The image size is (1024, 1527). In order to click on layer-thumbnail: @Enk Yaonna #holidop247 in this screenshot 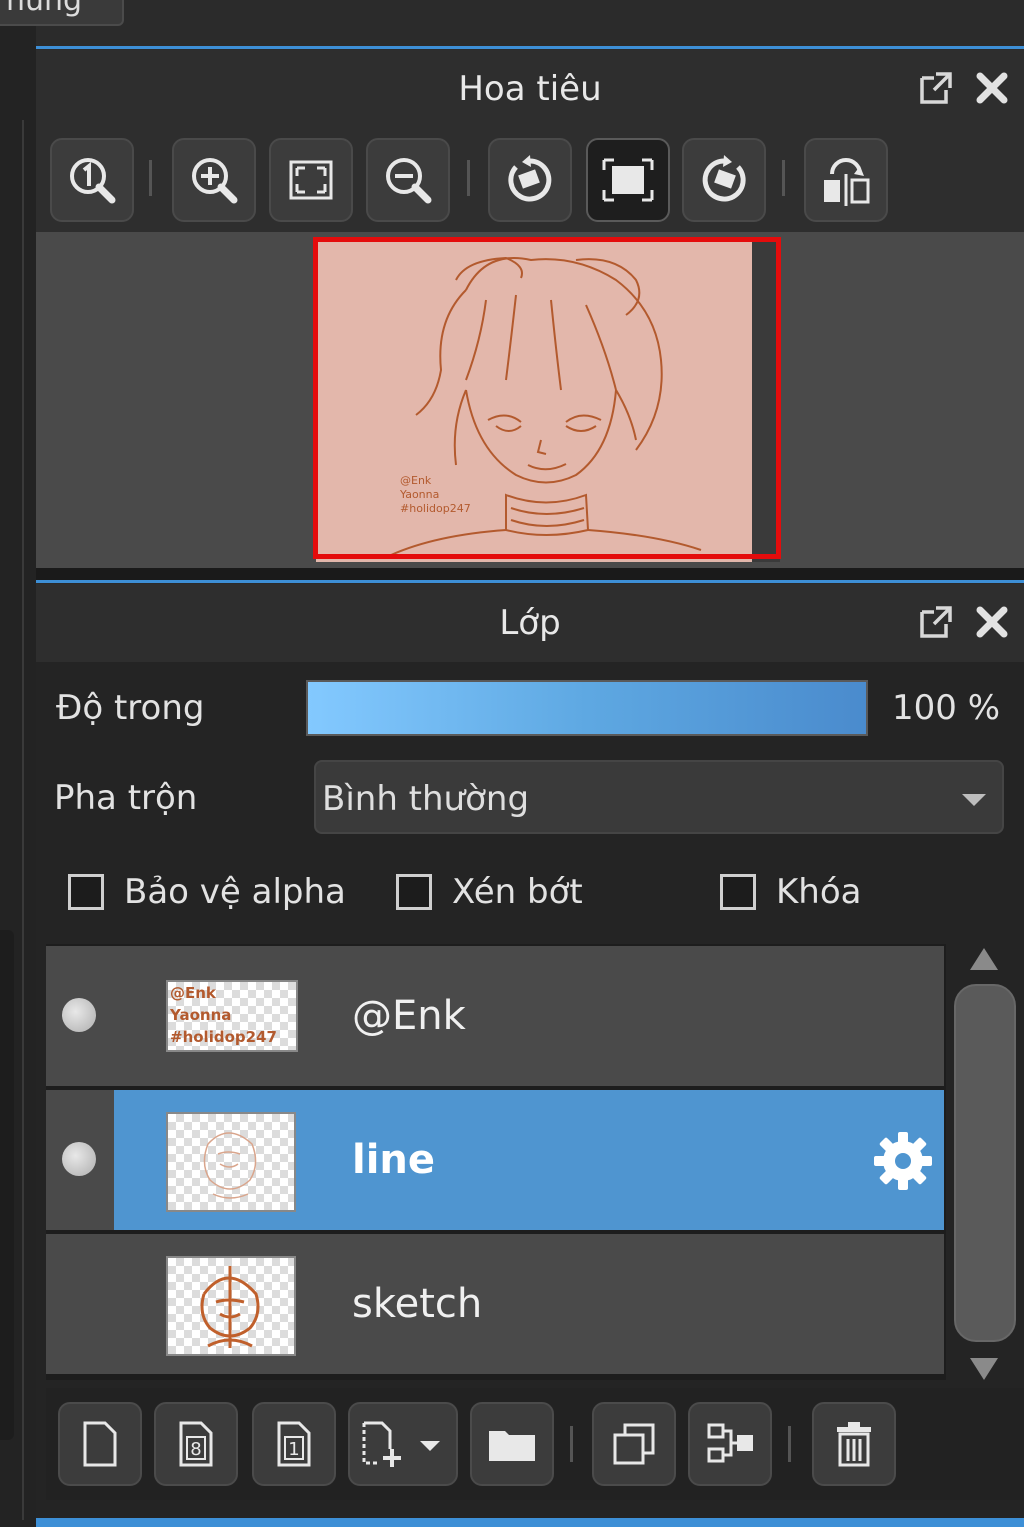, I will do `click(232, 1016)`.